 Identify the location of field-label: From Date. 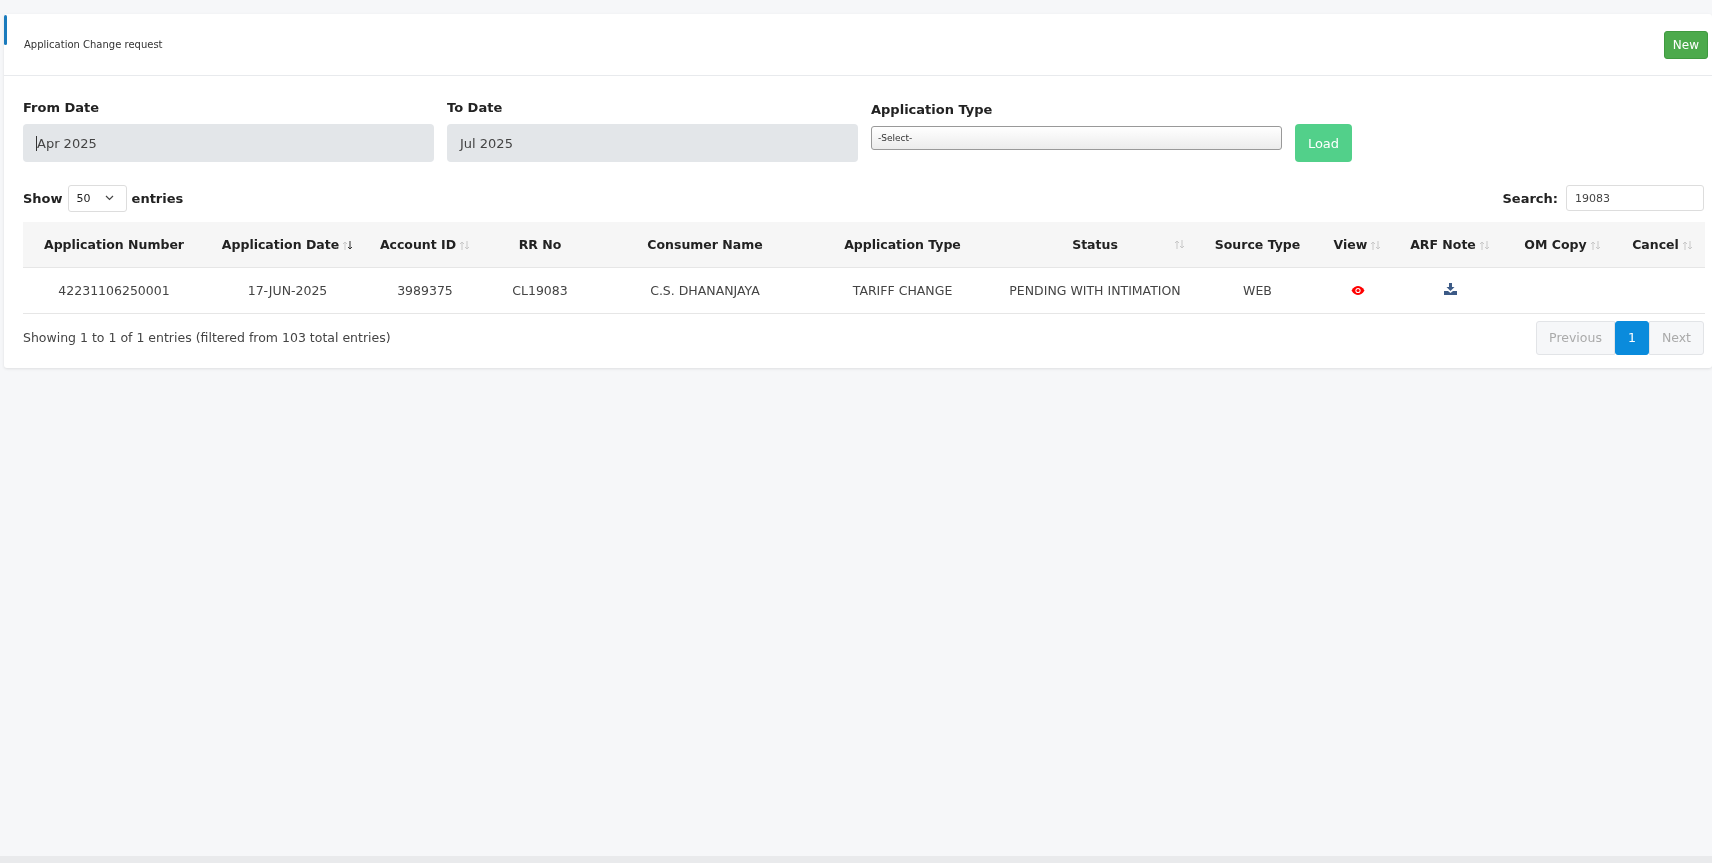
(62, 107).